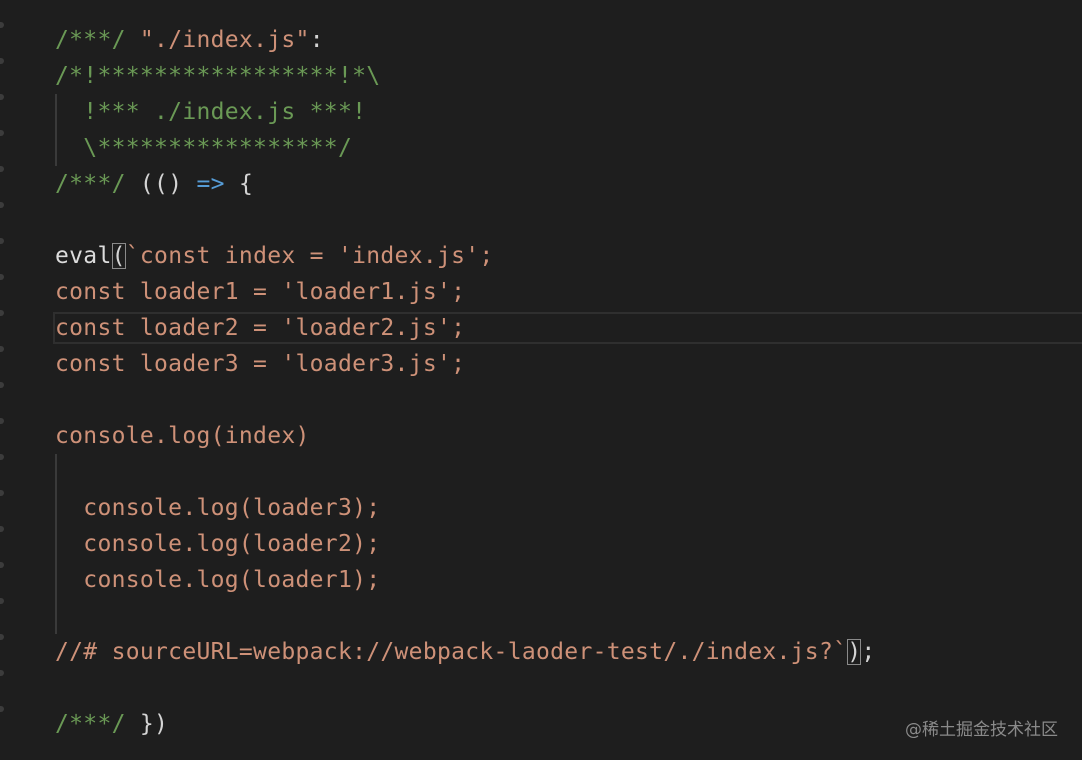 This screenshot has width=1082, height=760. I want to click on code-token: {, so click(239, 184).